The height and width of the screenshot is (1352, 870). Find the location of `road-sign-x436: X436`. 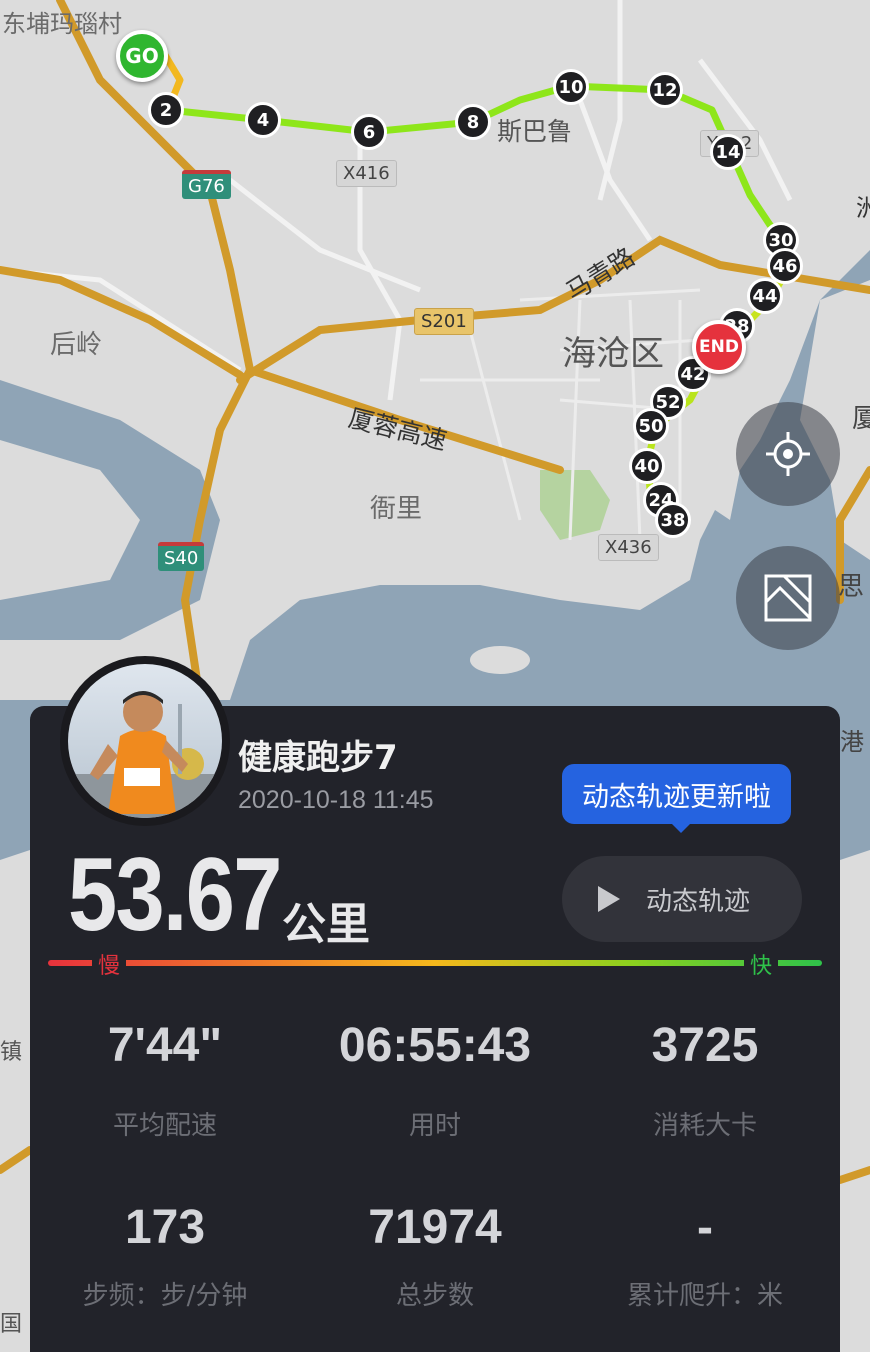

road-sign-x436: X436 is located at coordinates (628, 547).